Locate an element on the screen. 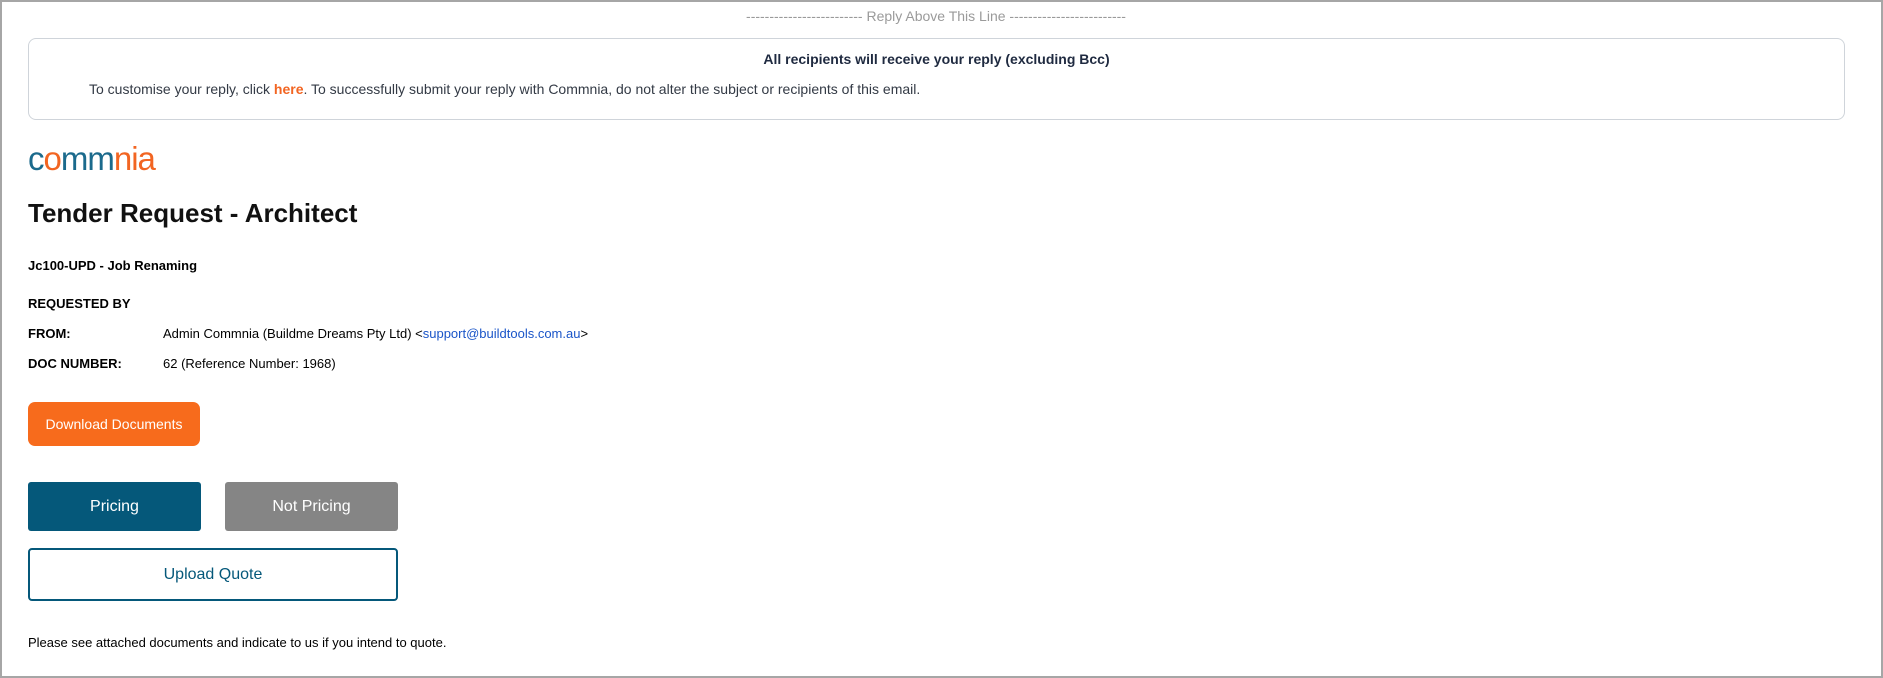  from-email-link: support@buildtools.com.au is located at coordinates (502, 333).